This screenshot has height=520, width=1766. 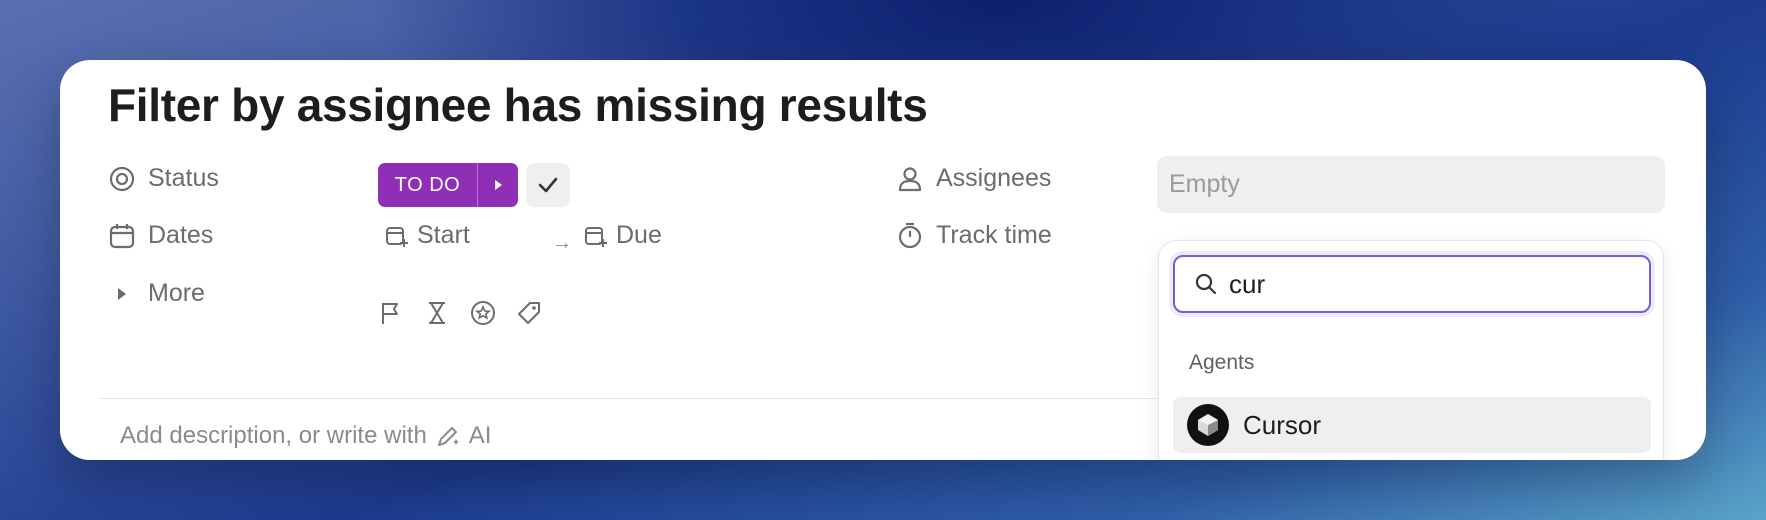 What do you see at coordinates (910, 235) in the screenshot?
I see `timer-icon` at bounding box center [910, 235].